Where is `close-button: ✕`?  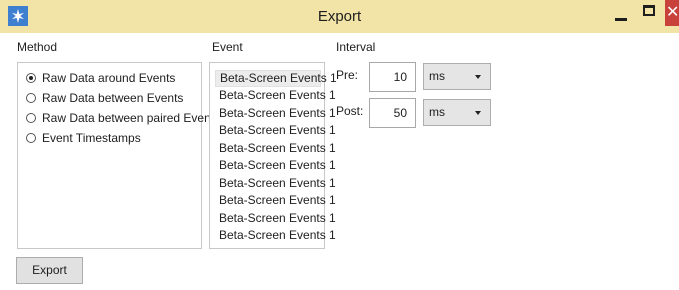 close-button: ✕ is located at coordinates (672, 13).